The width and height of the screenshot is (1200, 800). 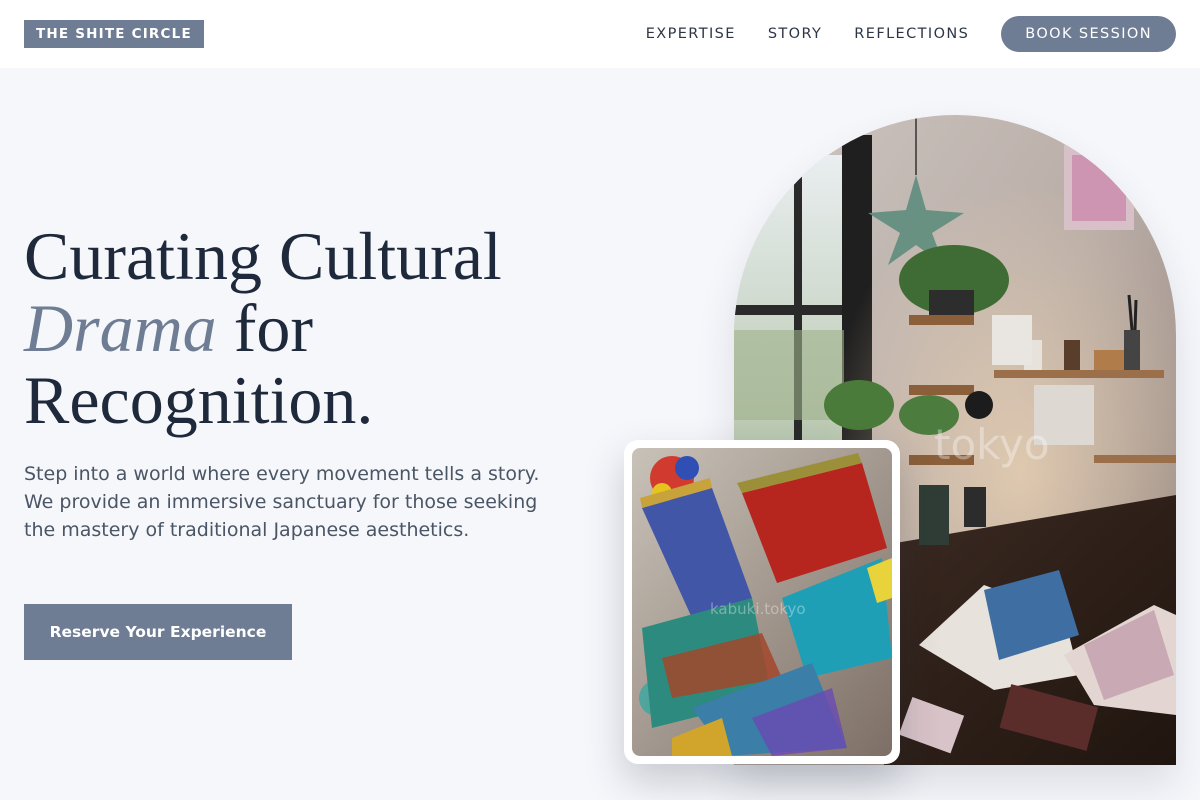 What do you see at coordinates (120, 328) in the screenshot?
I see `hero-title-emphasis: Drama` at bounding box center [120, 328].